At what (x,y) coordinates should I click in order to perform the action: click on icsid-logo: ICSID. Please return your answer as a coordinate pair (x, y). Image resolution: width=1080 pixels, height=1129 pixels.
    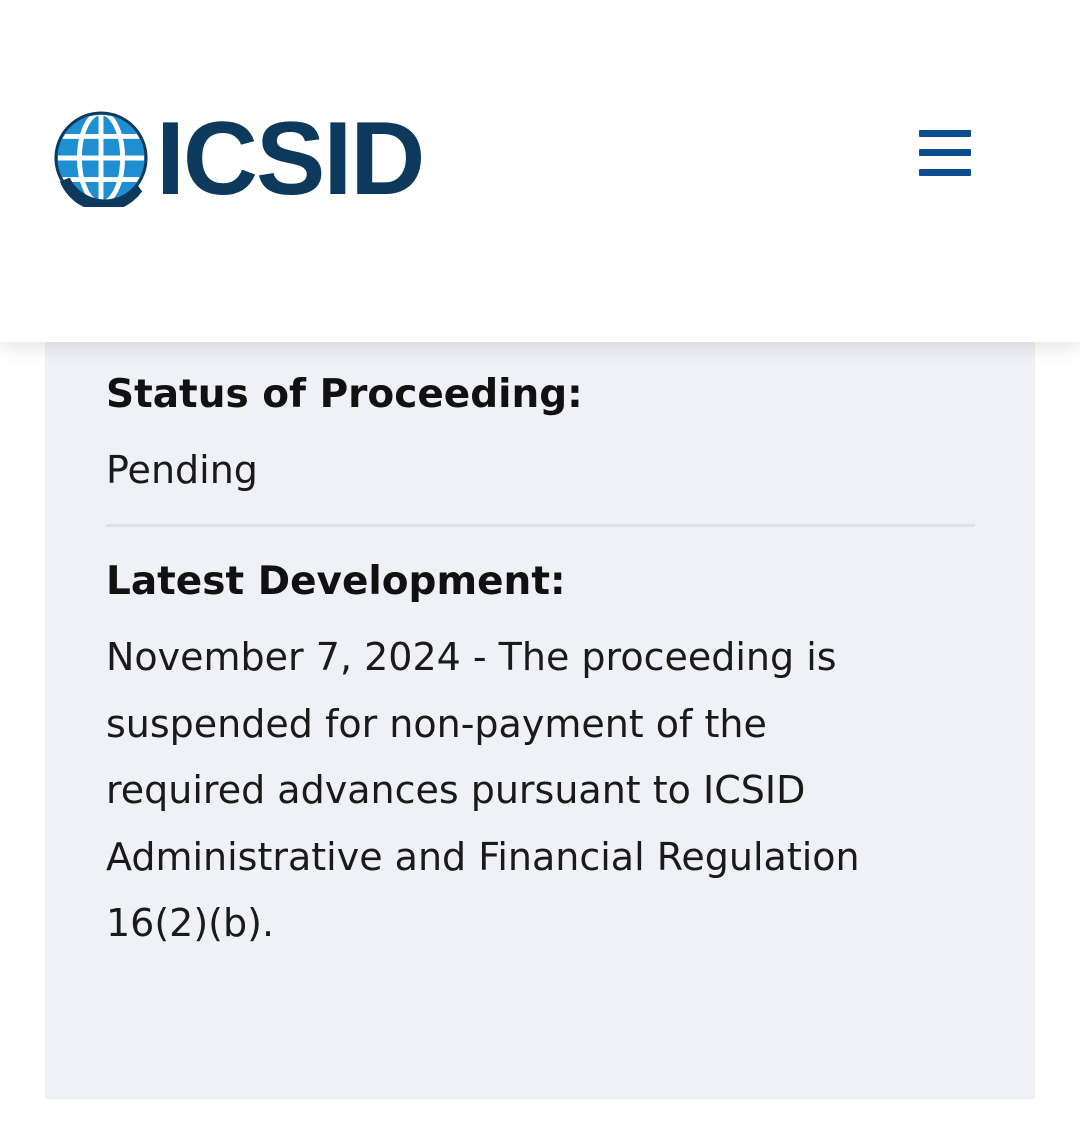
    Looking at the image, I should click on (238, 159).